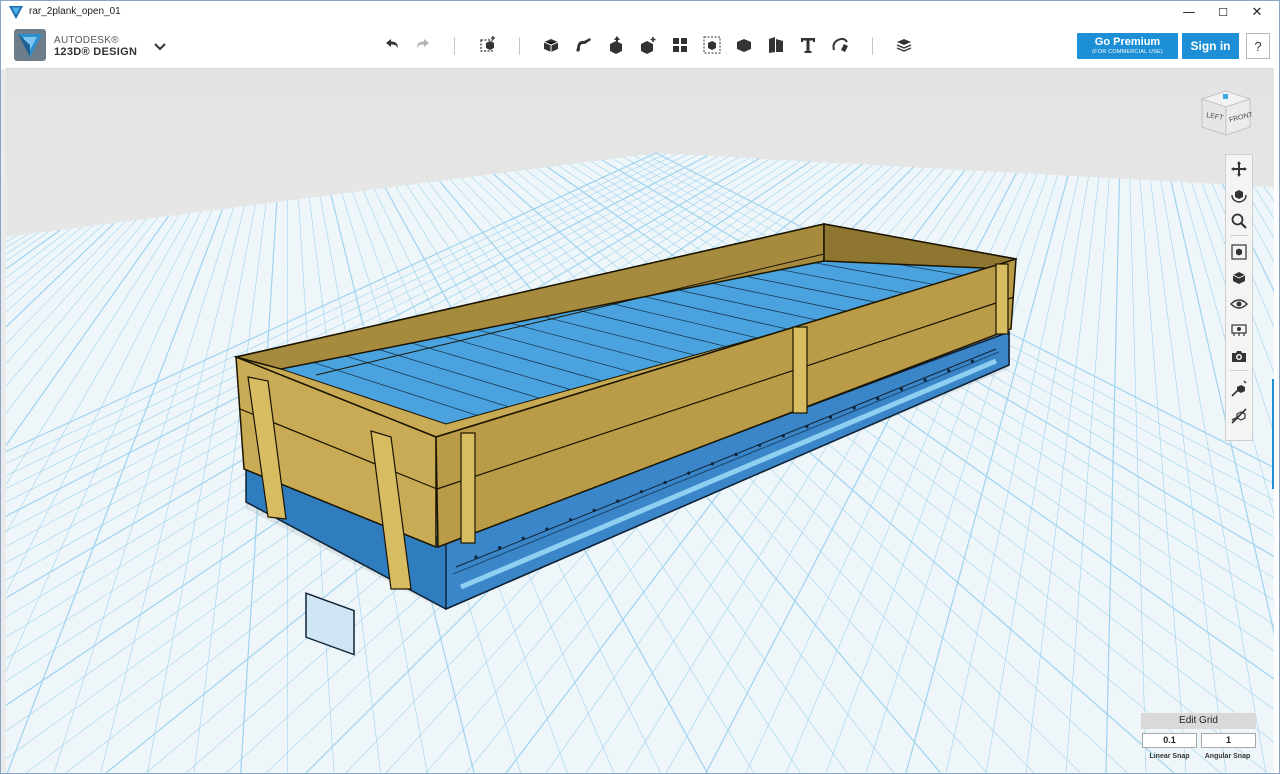 The width and height of the screenshot is (1280, 774). Describe the element at coordinates (1225, 96) in the screenshot. I see `viewcube-marker` at that location.